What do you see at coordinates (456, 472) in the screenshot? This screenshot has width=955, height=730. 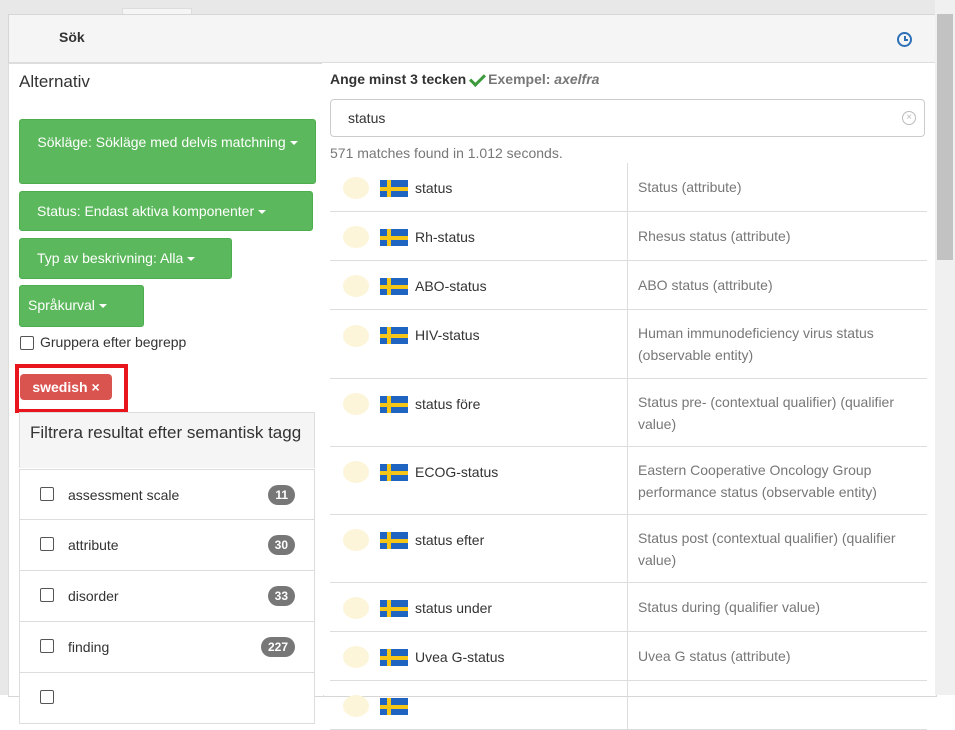 I see `result-term: ECOG-status` at bounding box center [456, 472].